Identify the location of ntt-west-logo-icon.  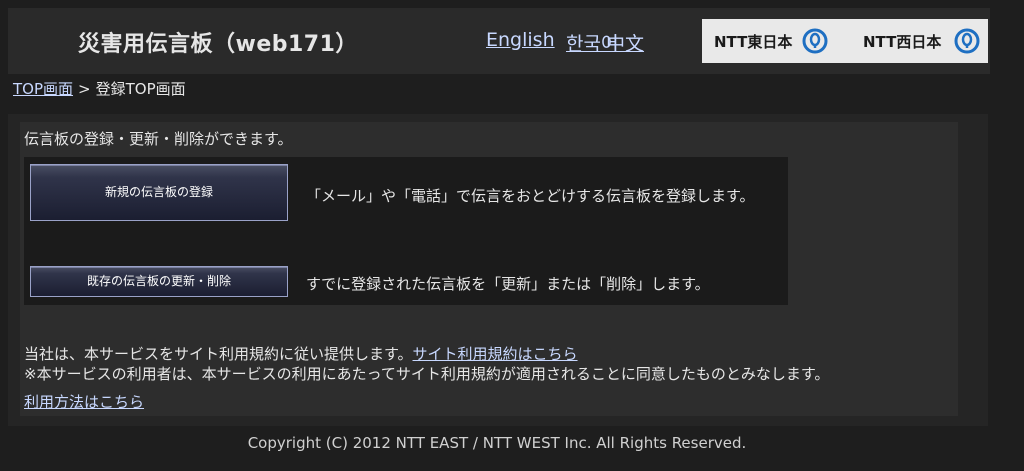
(967, 41).